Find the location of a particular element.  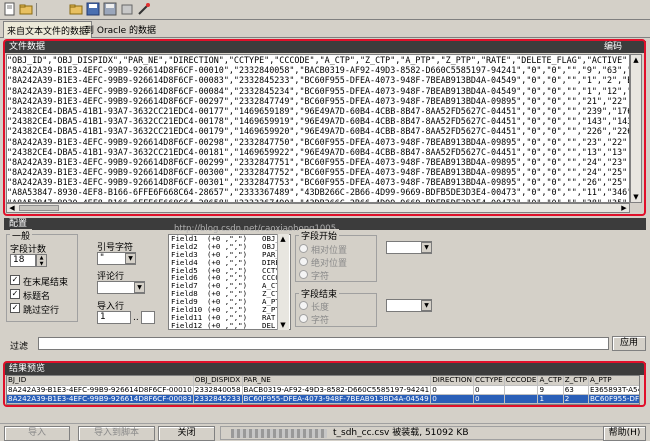

field-list-item: Field2 (+0 ,",") OBJ_ is located at coordinates (229, 247).